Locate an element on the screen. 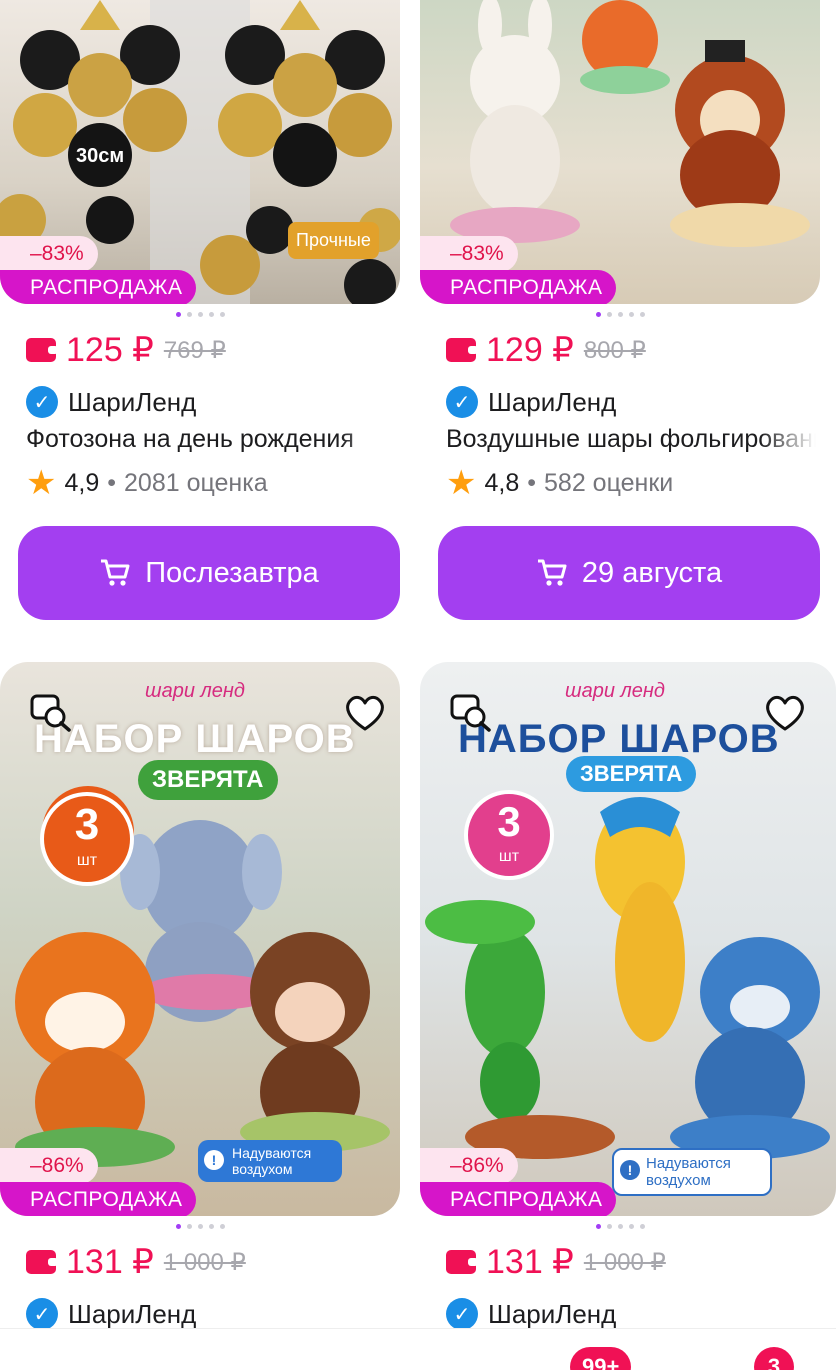 This screenshot has height=1370, width=836. bottom-navigation: 99+ 3 is located at coordinates (418, 1349).